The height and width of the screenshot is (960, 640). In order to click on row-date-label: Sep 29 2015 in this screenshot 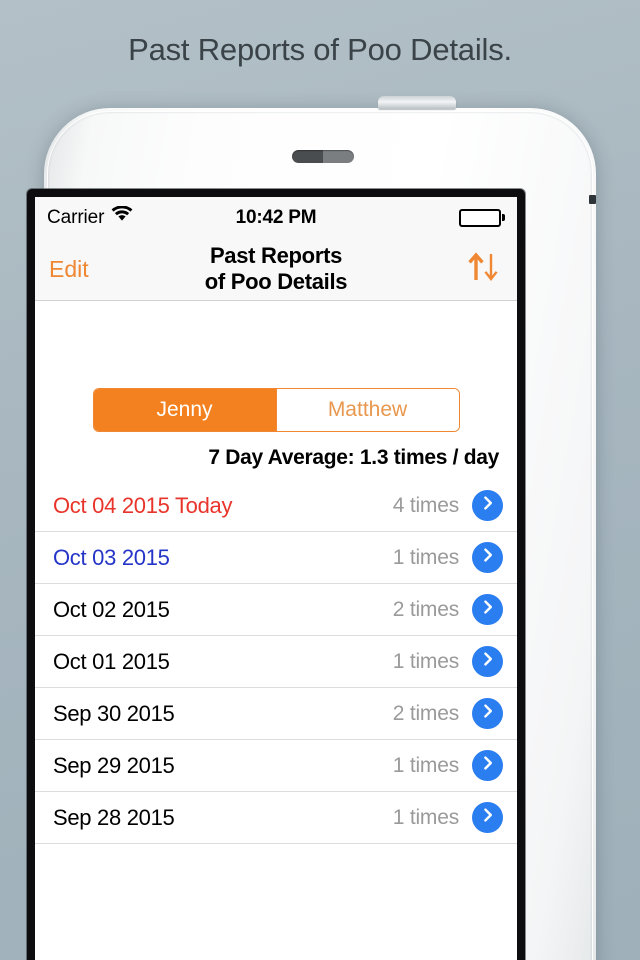, I will do `click(114, 765)`.